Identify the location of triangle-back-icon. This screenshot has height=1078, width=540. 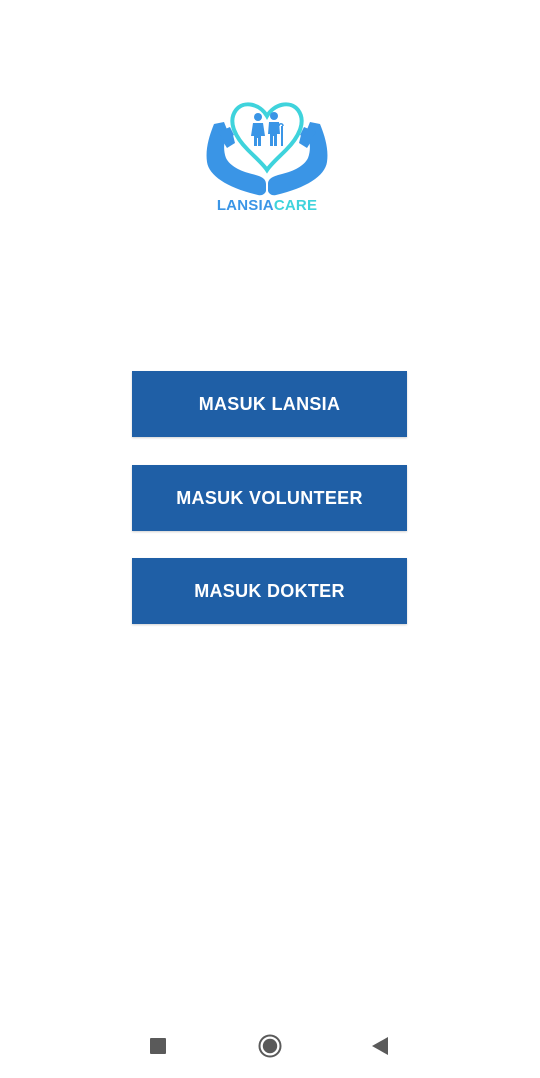
(380, 1046).